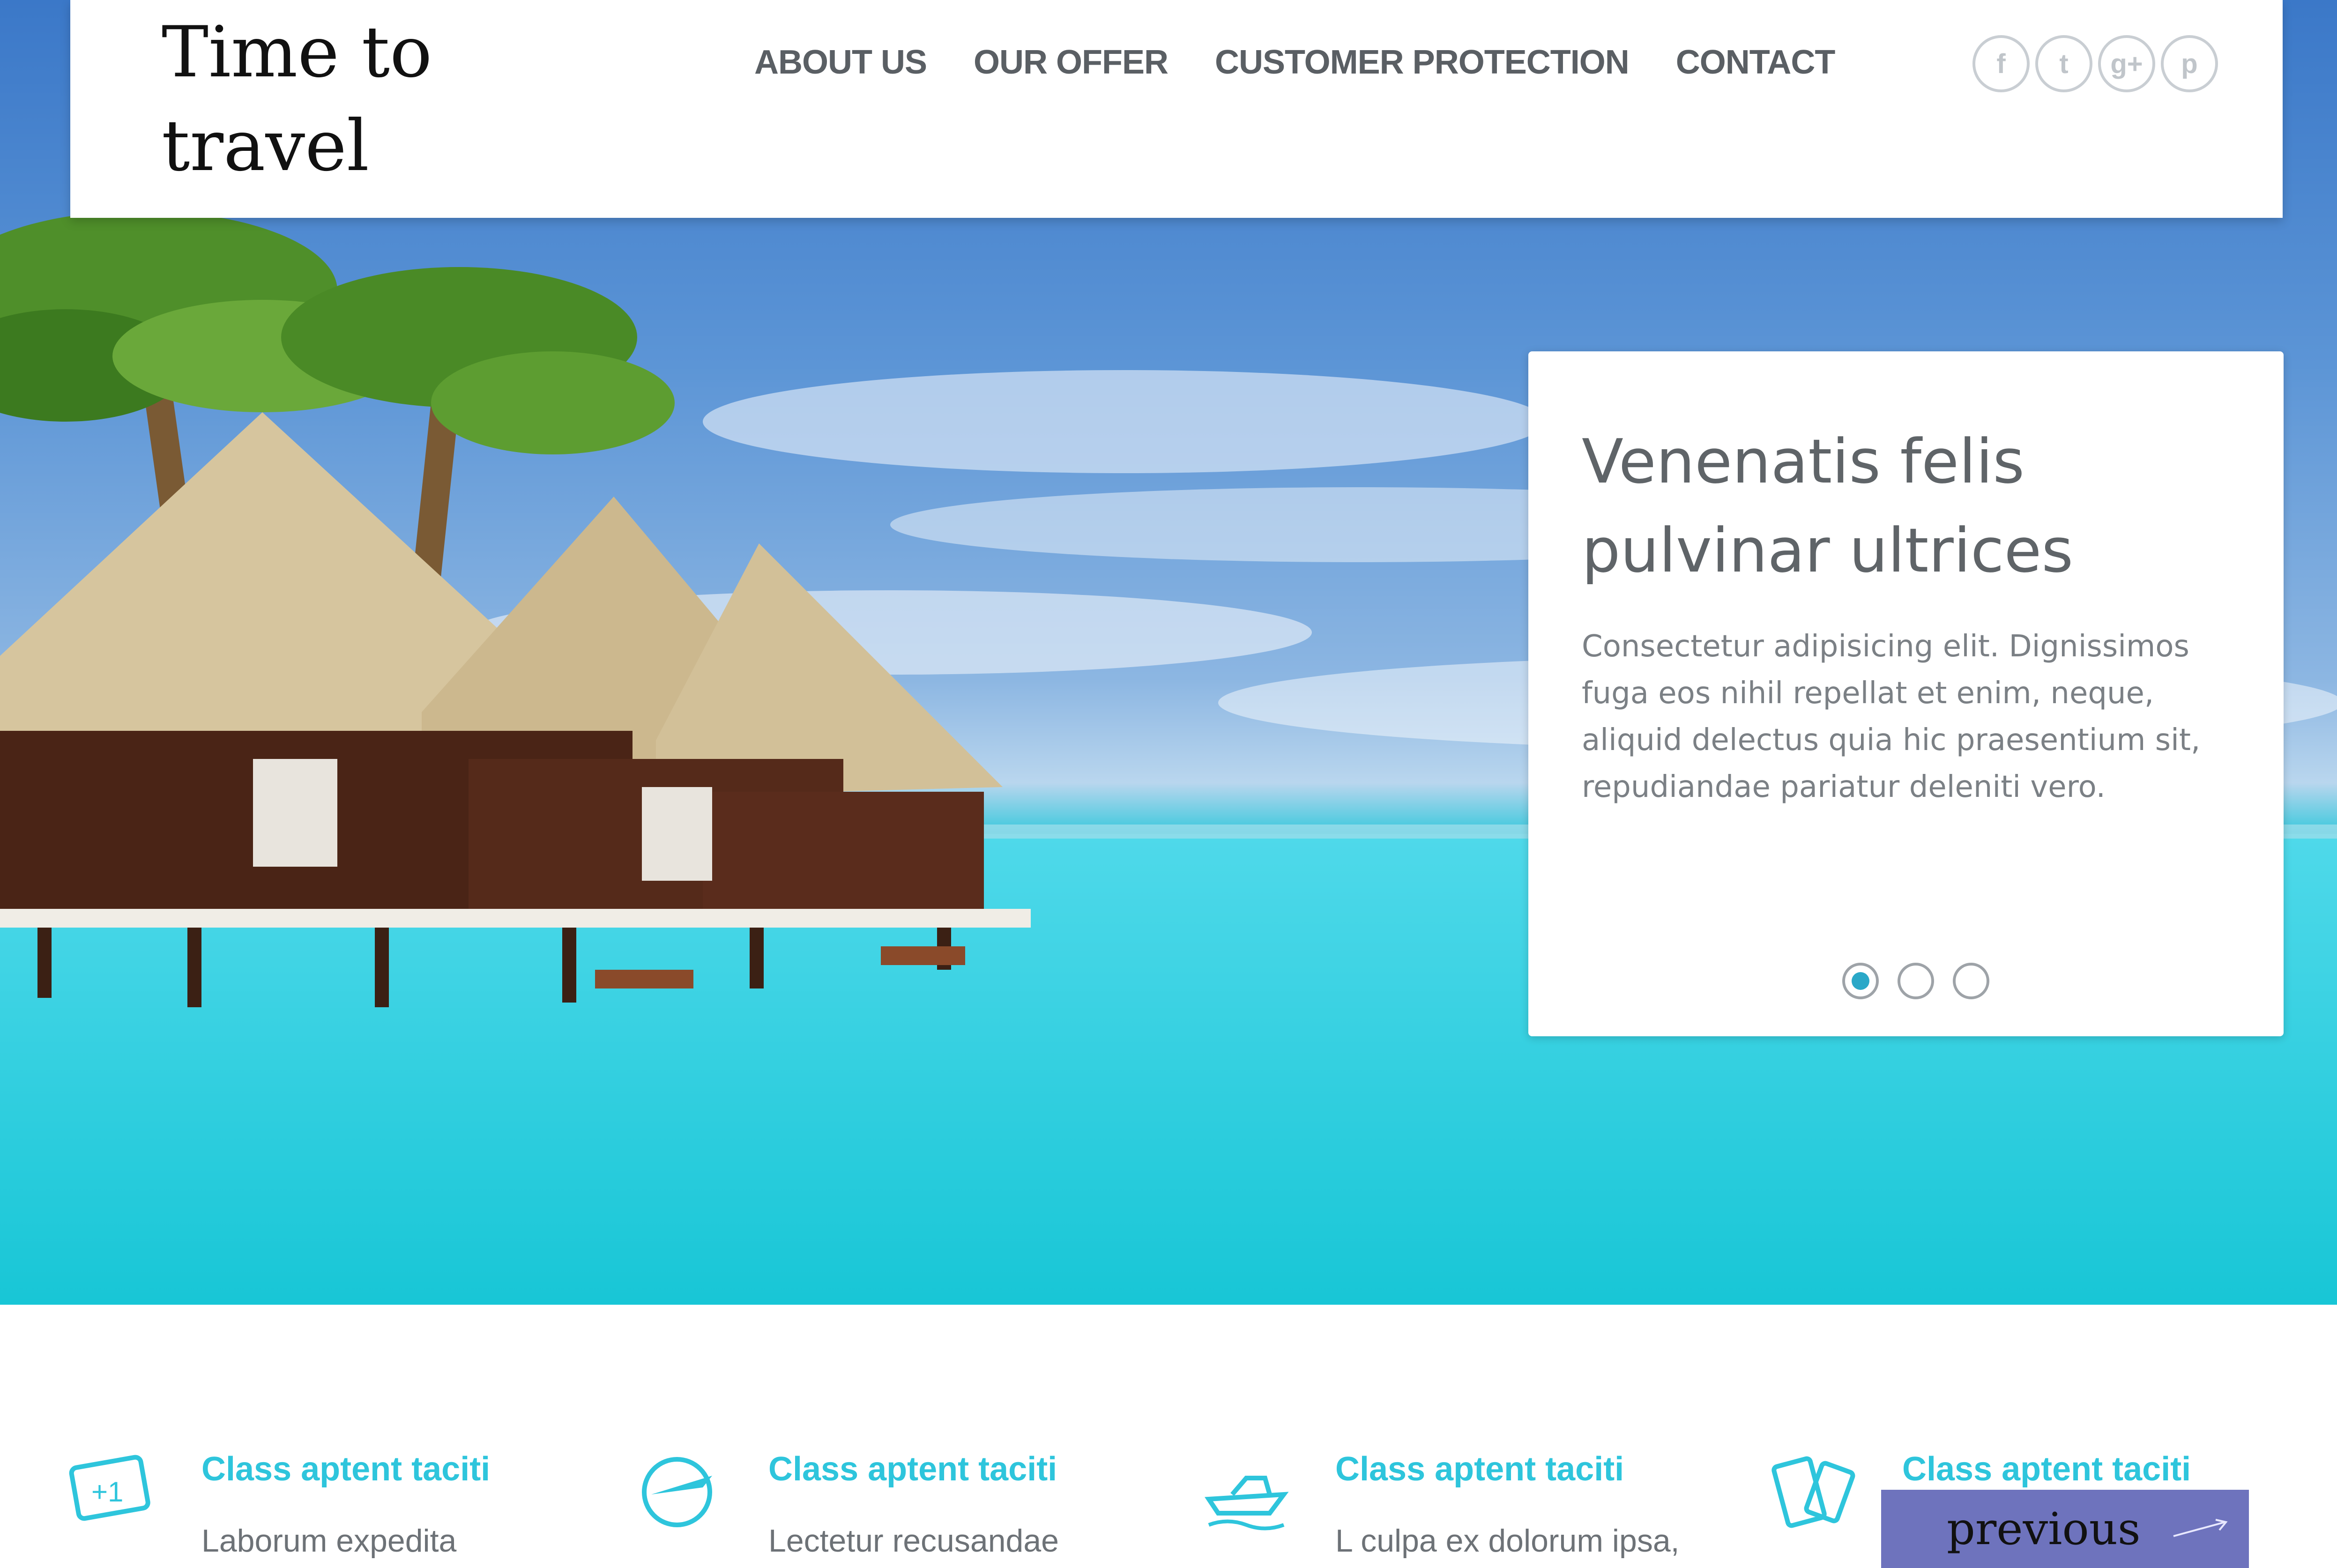  Describe the element at coordinates (1507, 1541) in the screenshot. I see `feature-text: L culpa ex dolorum ipsa,` at that location.